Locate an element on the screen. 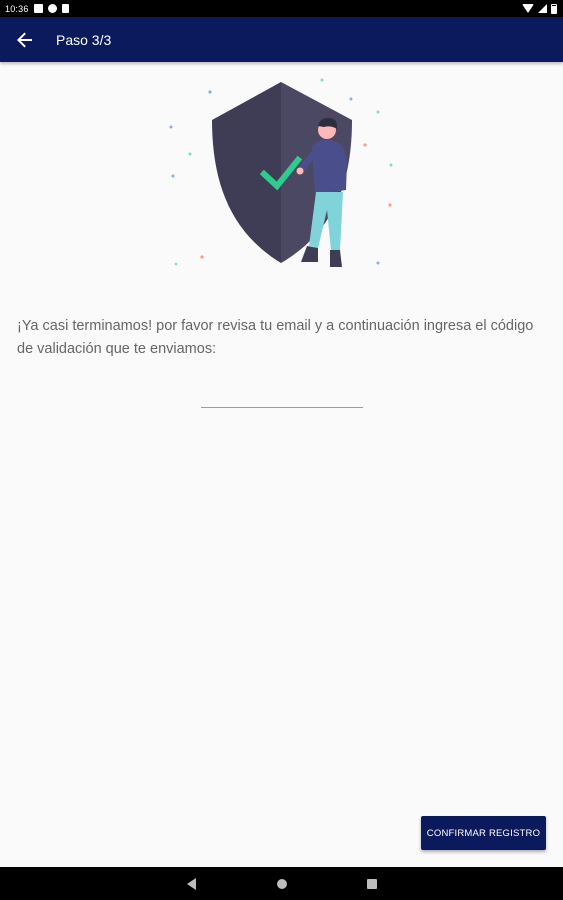 The width and height of the screenshot is (563, 900). wifi-icon is located at coordinates (528, 8).